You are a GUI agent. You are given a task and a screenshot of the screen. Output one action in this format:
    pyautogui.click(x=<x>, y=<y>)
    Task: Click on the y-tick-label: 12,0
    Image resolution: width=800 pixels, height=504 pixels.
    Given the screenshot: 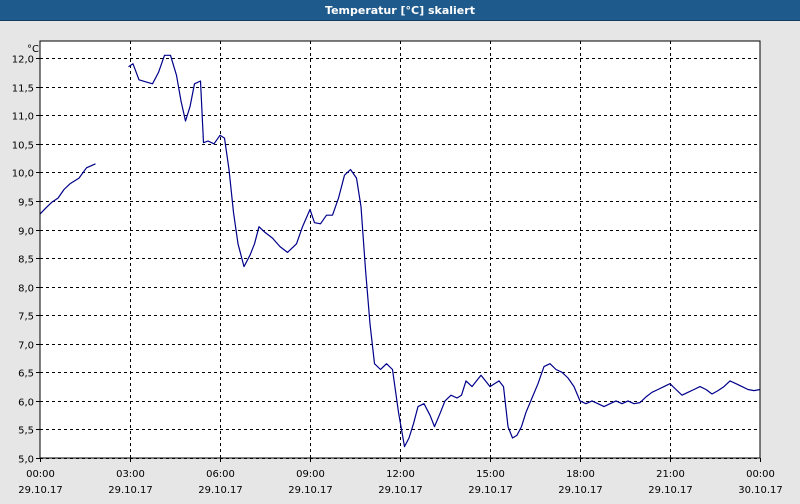 What is the action you would take?
    pyautogui.click(x=23, y=60)
    